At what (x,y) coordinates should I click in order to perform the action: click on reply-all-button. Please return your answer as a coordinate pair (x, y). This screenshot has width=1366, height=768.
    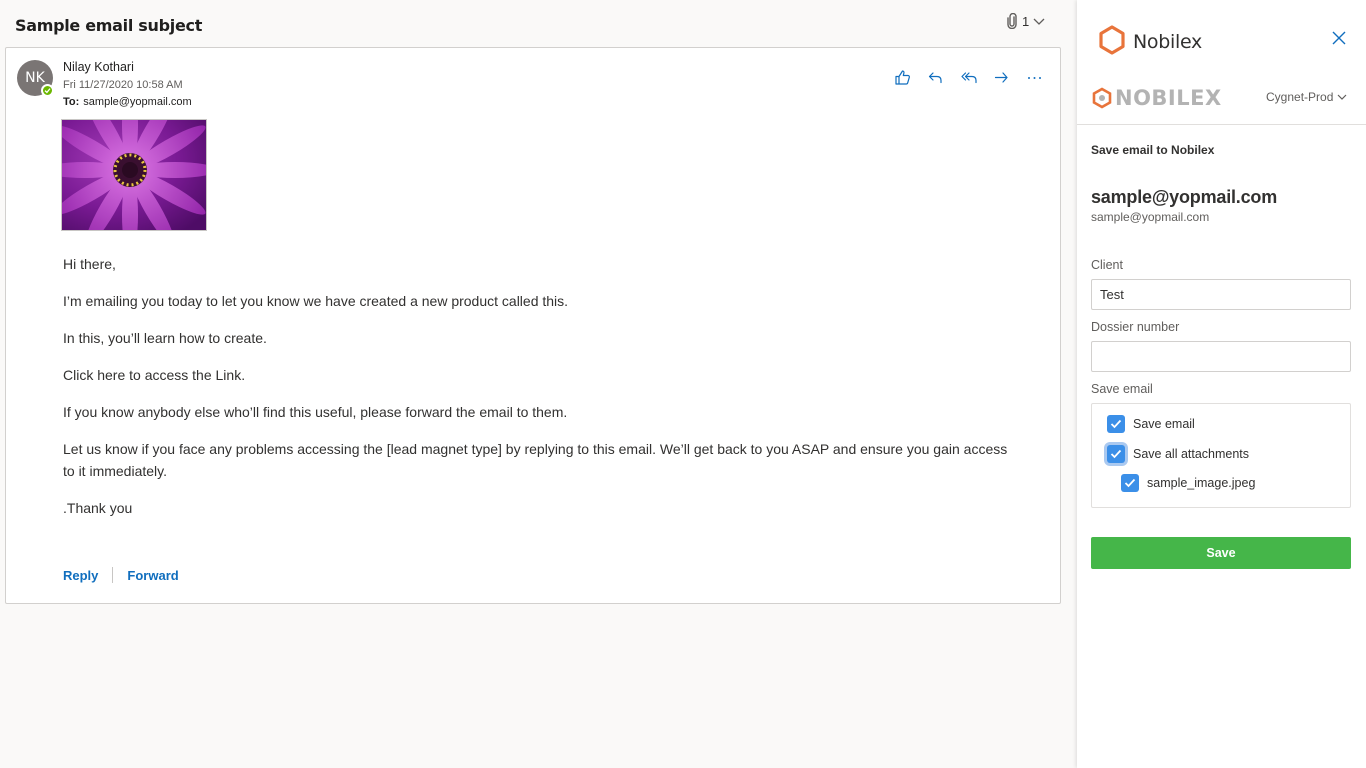
    Looking at the image, I should click on (976, 77).